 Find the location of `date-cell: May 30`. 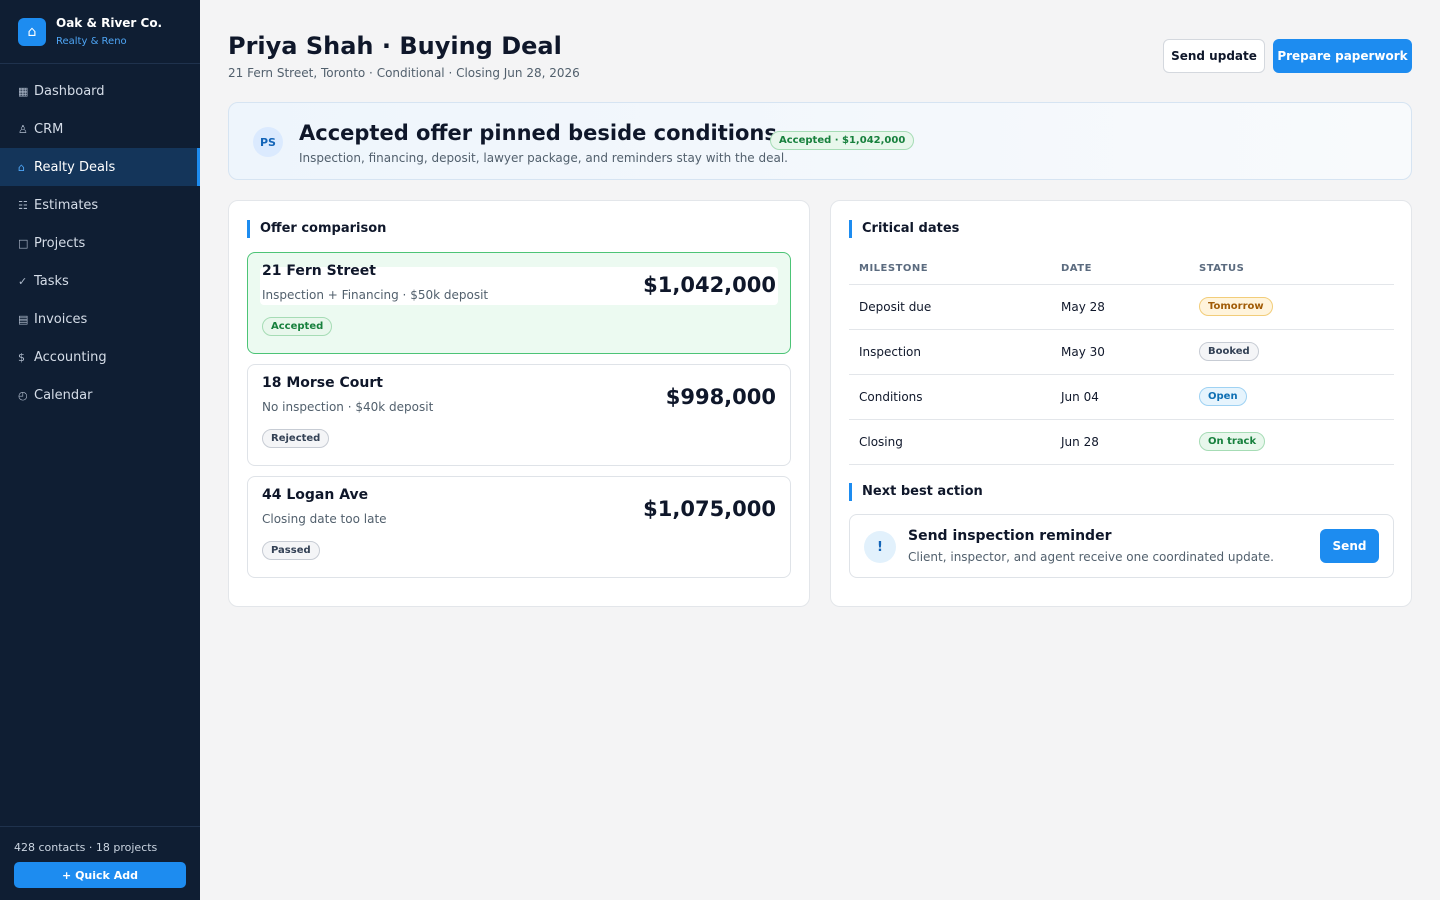

date-cell: May 30 is located at coordinates (1120, 352).